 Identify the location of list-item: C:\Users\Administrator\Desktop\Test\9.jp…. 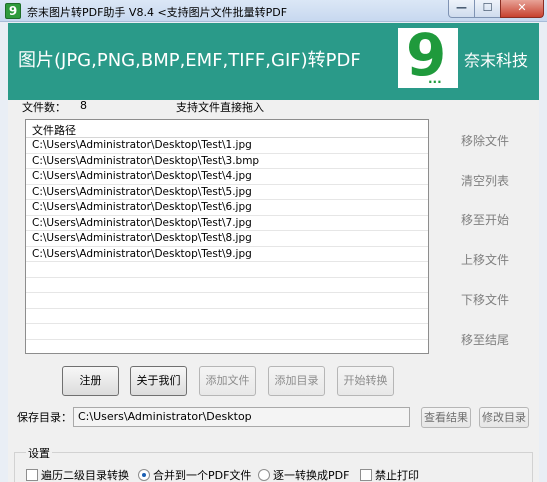
(227, 254).